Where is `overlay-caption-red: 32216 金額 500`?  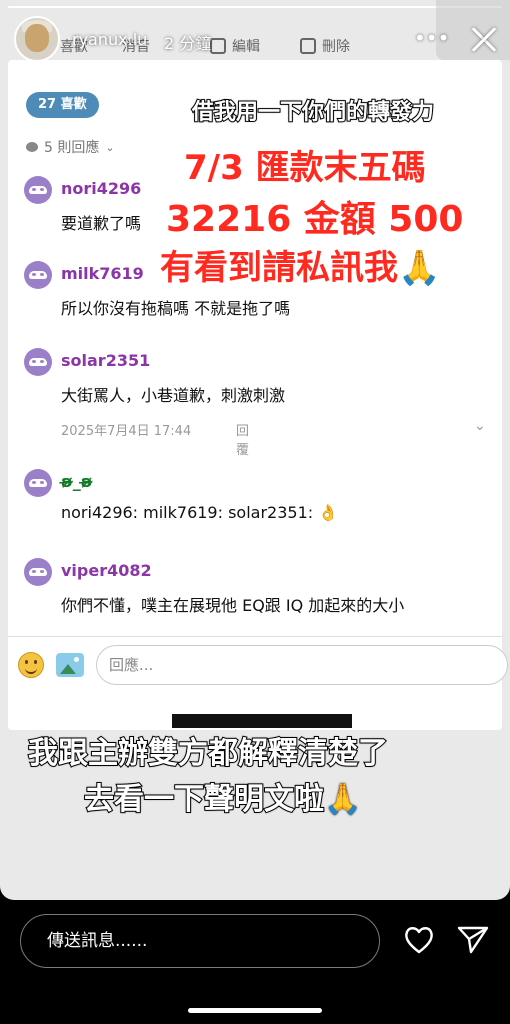
overlay-caption-red: 32216 金額 500 is located at coordinates (314, 219).